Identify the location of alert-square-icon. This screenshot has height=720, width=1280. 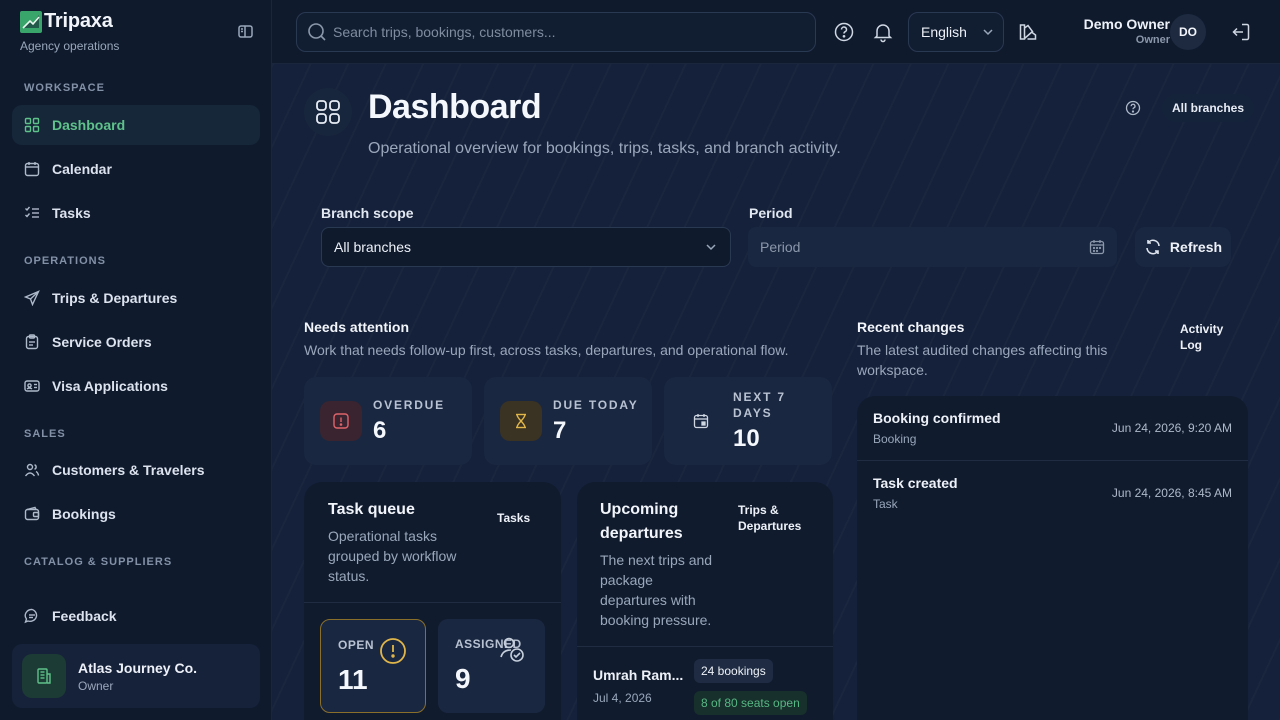
(341, 421).